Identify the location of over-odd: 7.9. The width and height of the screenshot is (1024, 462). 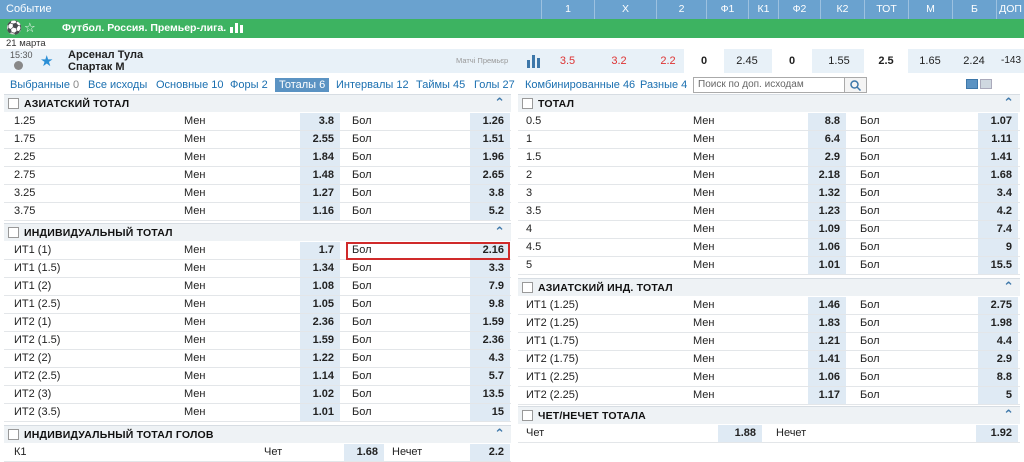
(490, 286).